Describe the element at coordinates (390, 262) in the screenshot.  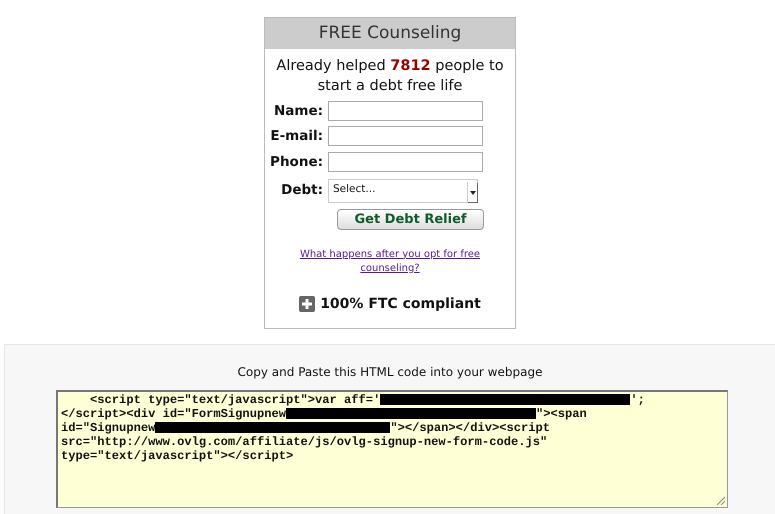
I see `info-link: What happens after you opt for free counseling?` at that location.